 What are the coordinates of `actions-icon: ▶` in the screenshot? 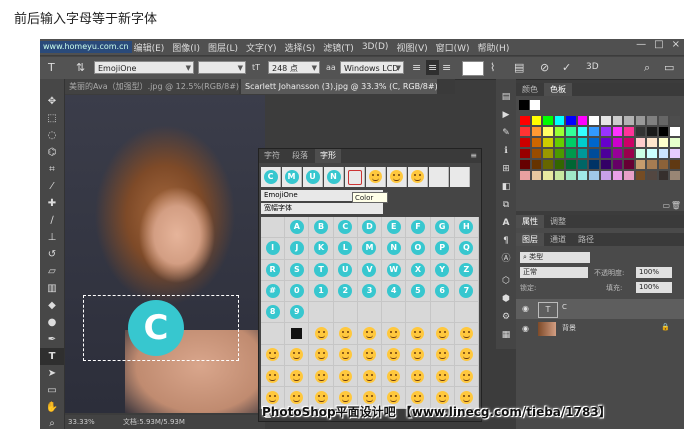 It's located at (506, 115).